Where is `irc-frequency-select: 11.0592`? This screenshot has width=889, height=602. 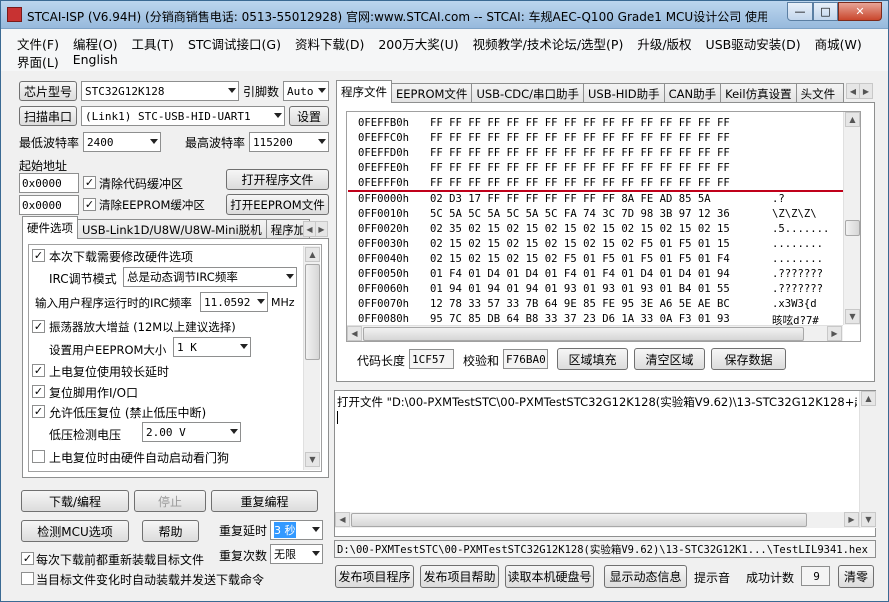
irc-frequency-select: 11.0592 is located at coordinates (234, 302).